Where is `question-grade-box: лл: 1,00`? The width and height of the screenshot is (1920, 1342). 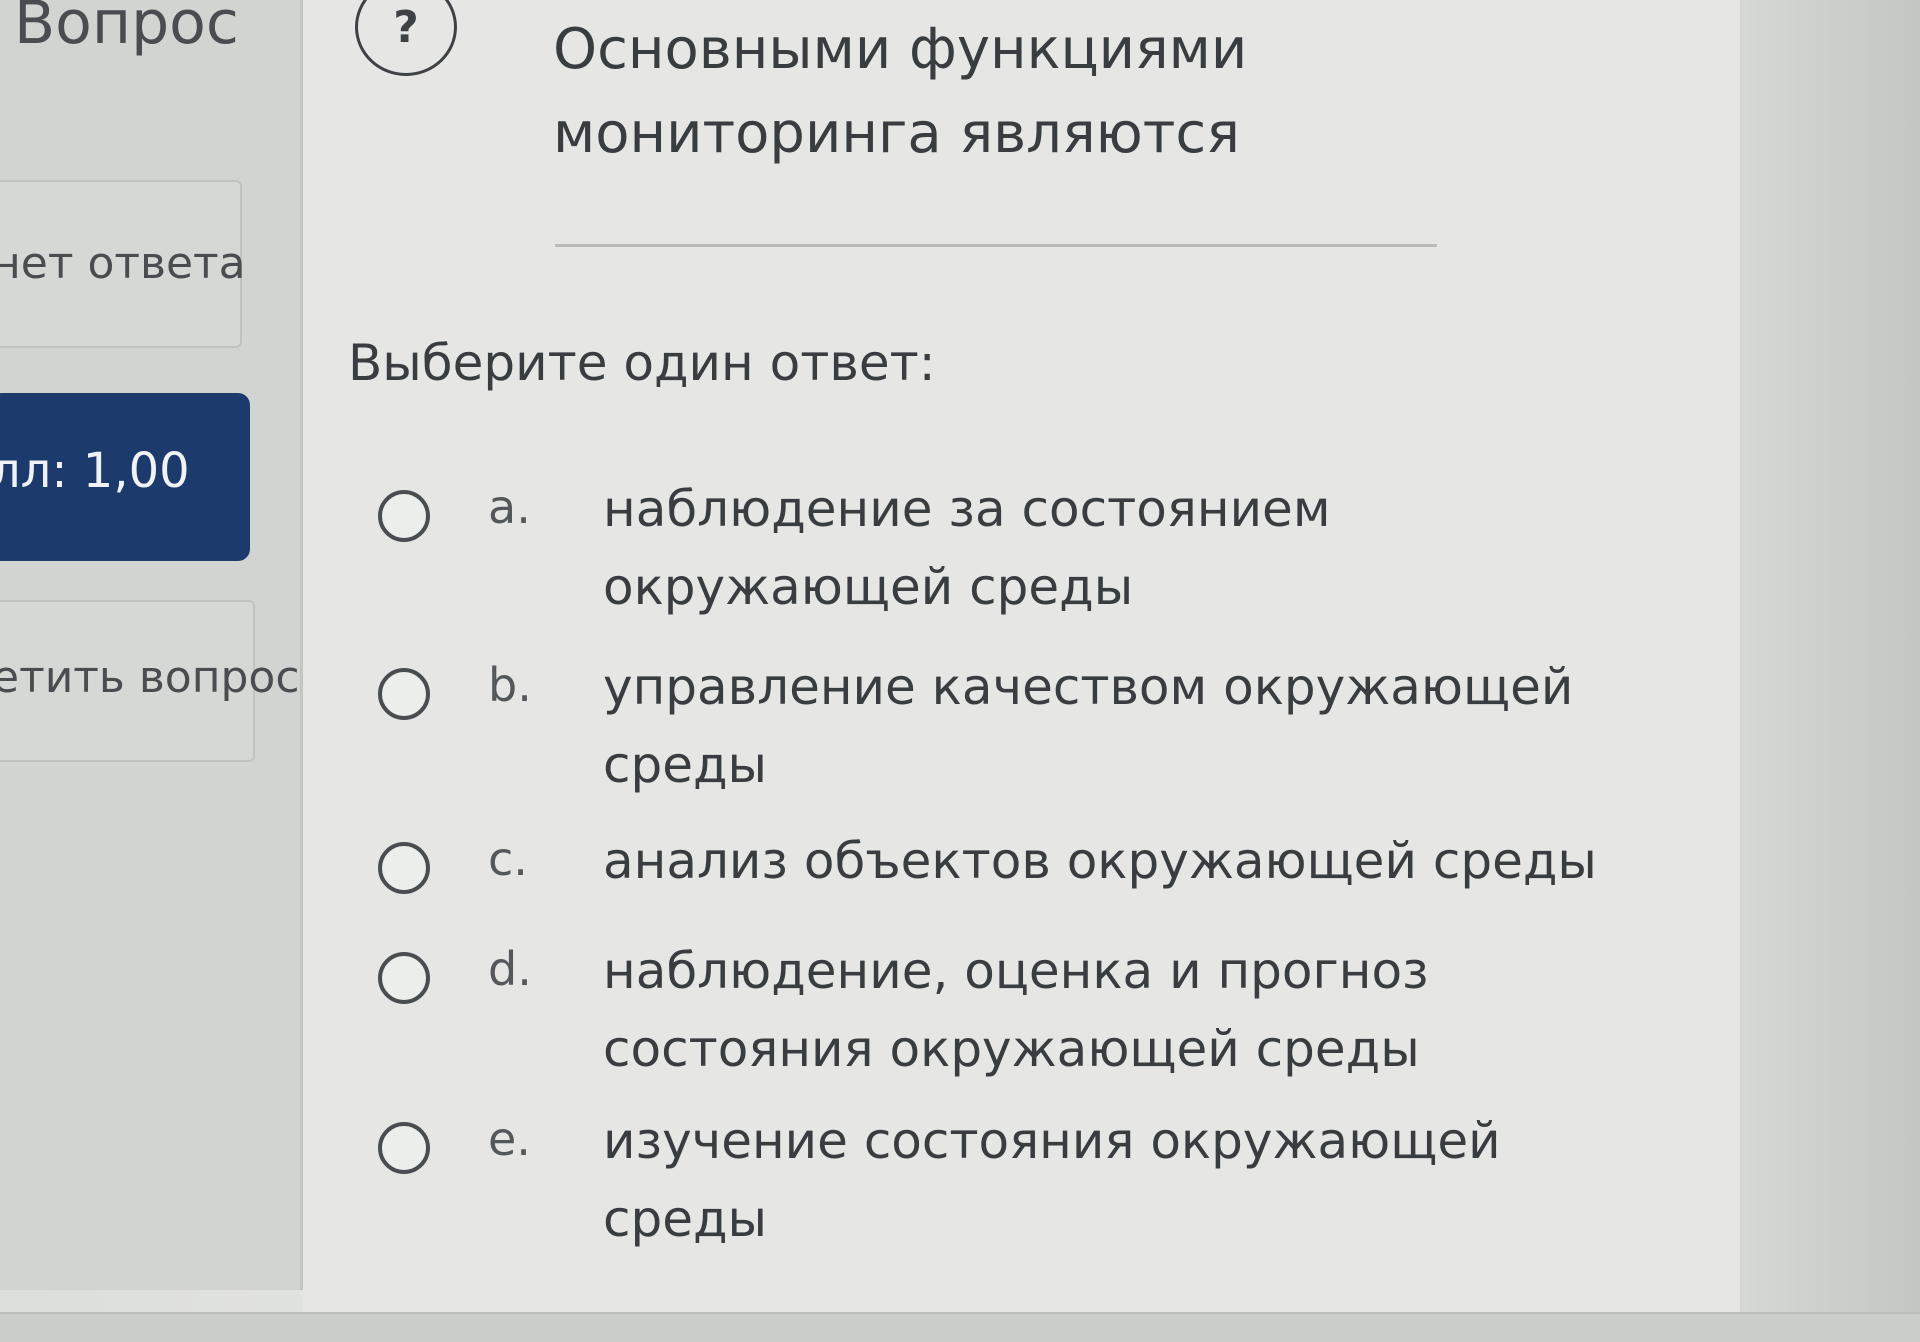 question-grade-box: лл: 1,00 is located at coordinates (125, 477).